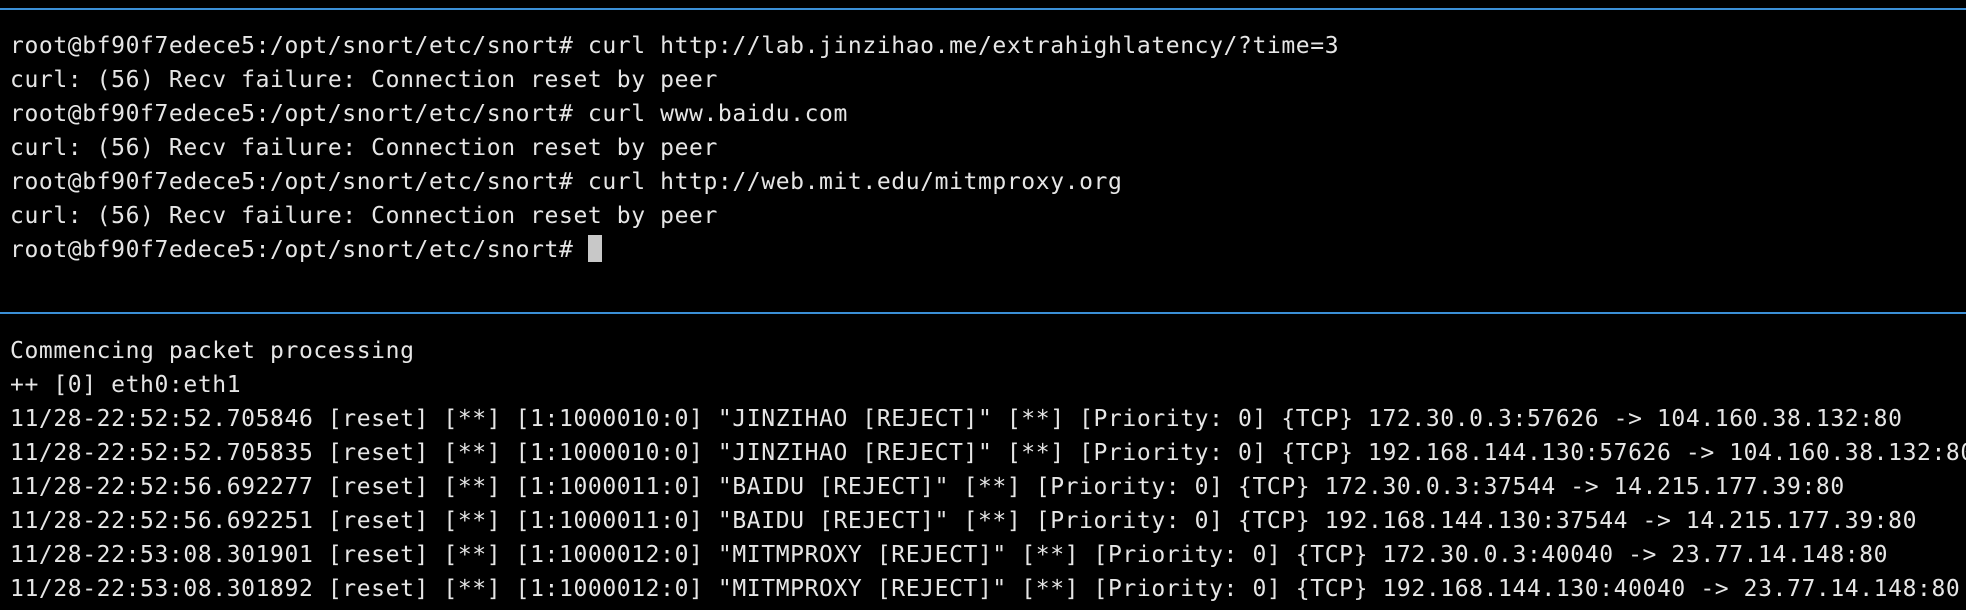 Image resolution: width=1966 pixels, height=610 pixels. What do you see at coordinates (126, 385) in the screenshot?
I see `terminal-line: ++ [0] eth0:eth1` at bounding box center [126, 385].